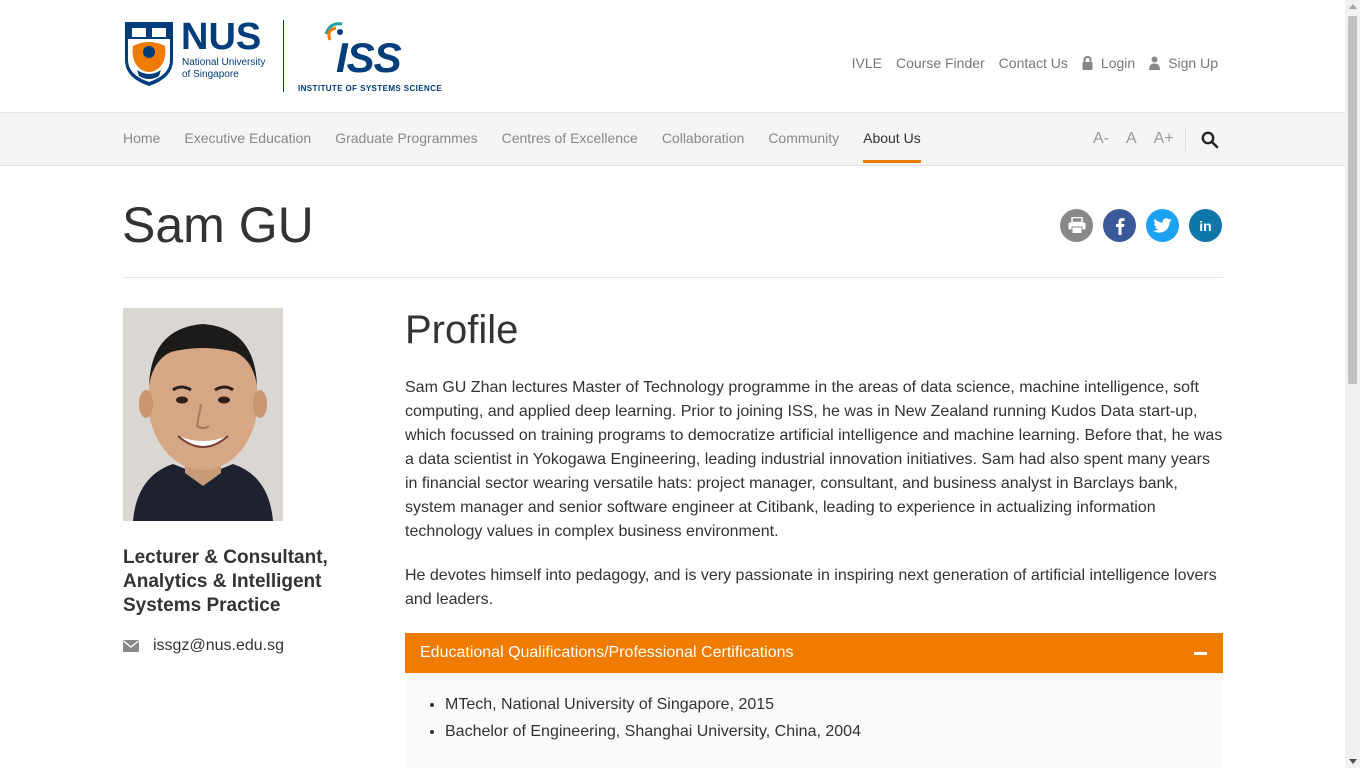 The image size is (1360, 768). Describe the element at coordinates (369, 57) in the screenshot. I see `iss-wordmark: ISS` at that location.